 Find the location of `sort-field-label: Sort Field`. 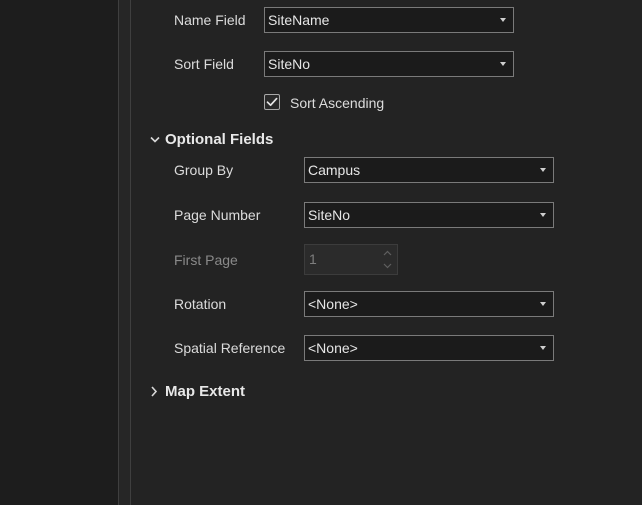

sort-field-label: Sort Field is located at coordinates (204, 64).